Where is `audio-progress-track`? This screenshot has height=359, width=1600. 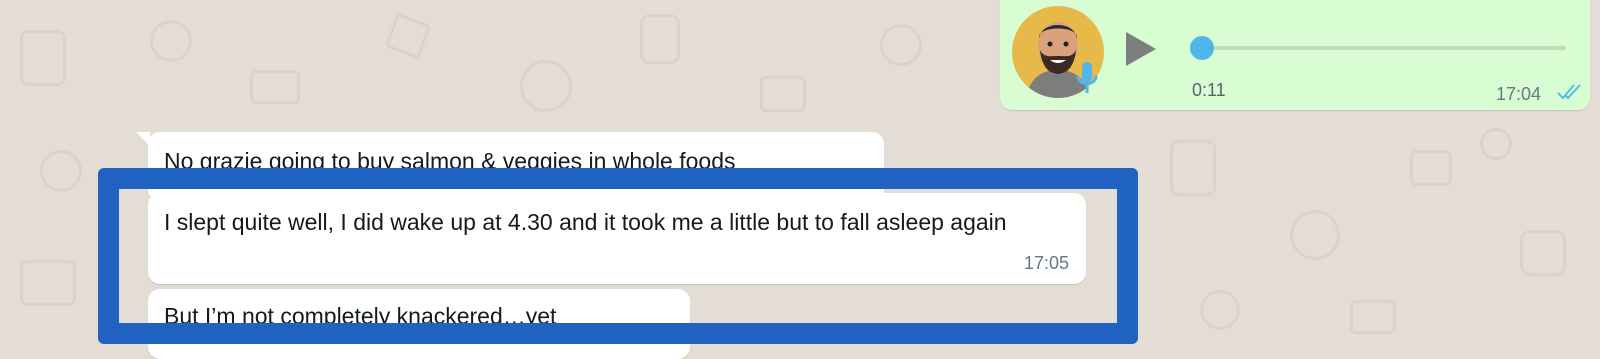 audio-progress-track is located at coordinates (1381, 48).